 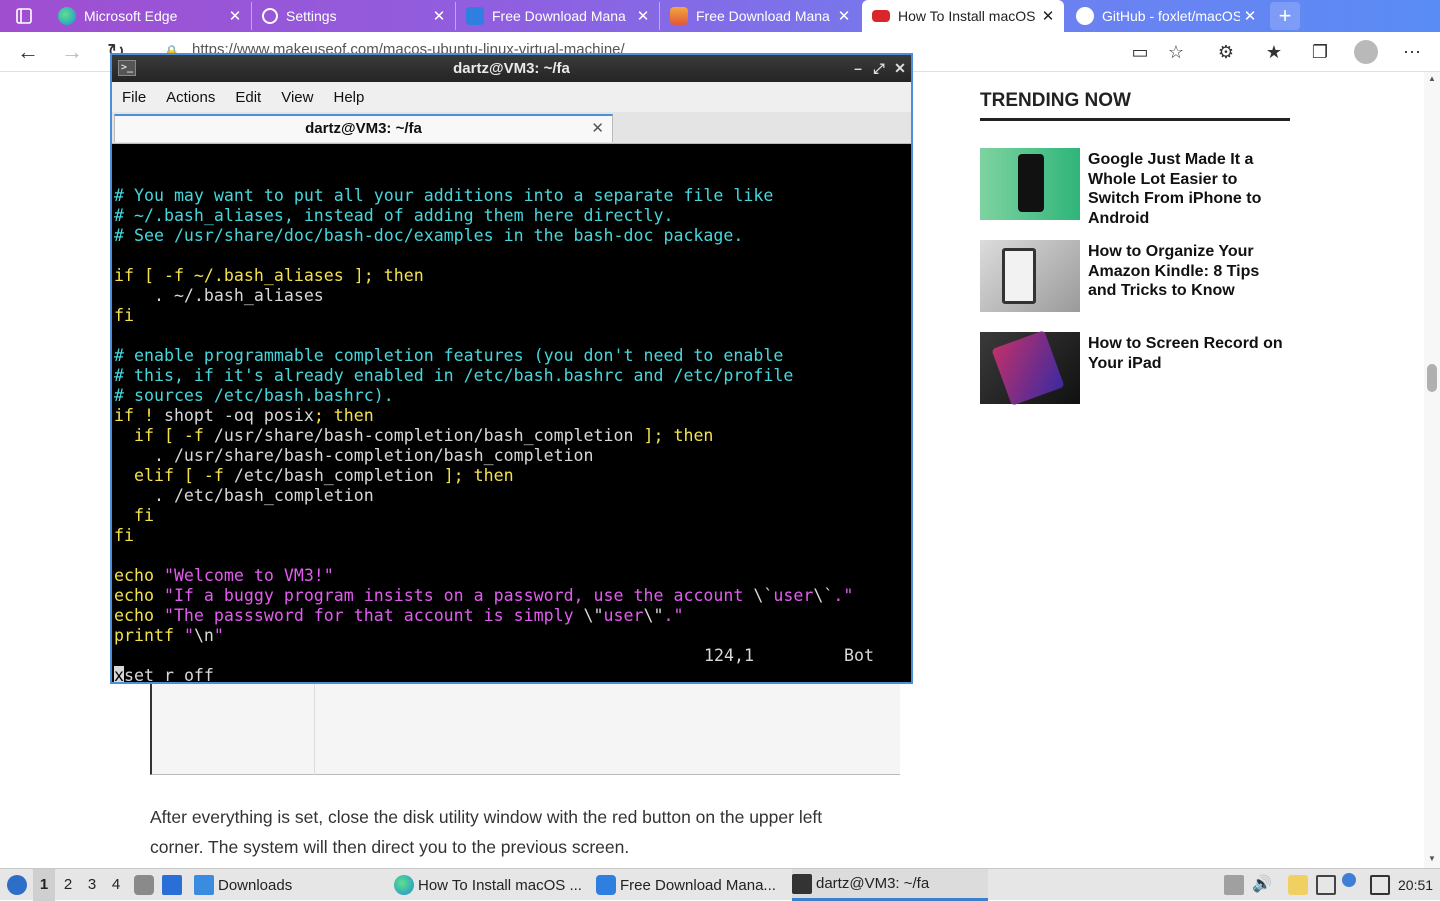 I want to click on terminal-text-segment: ]; then, so click(x=673, y=435).